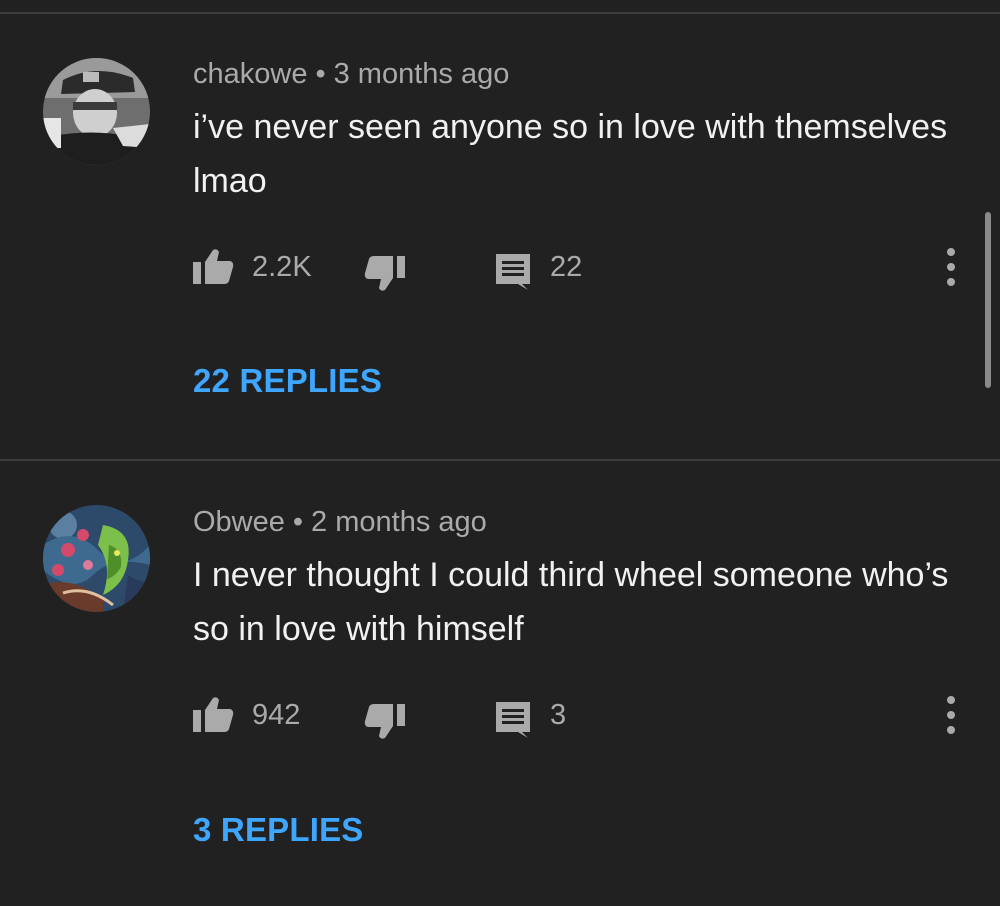 Image resolution: width=1000 pixels, height=906 pixels. I want to click on comment-time: 2 months ago, so click(399, 522).